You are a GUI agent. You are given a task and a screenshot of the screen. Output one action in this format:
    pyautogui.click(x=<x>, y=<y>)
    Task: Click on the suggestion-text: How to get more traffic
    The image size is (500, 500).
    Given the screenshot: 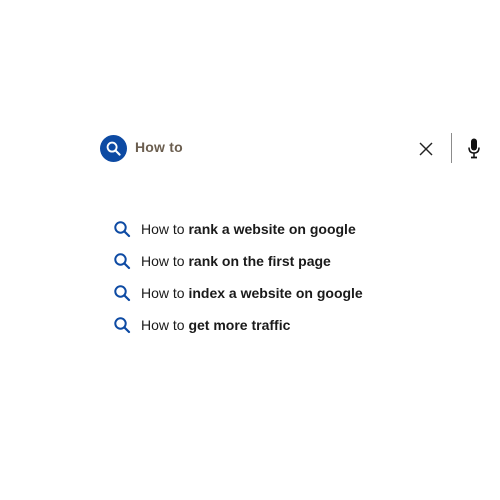 What is the action you would take?
    pyautogui.click(x=215, y=325)
    